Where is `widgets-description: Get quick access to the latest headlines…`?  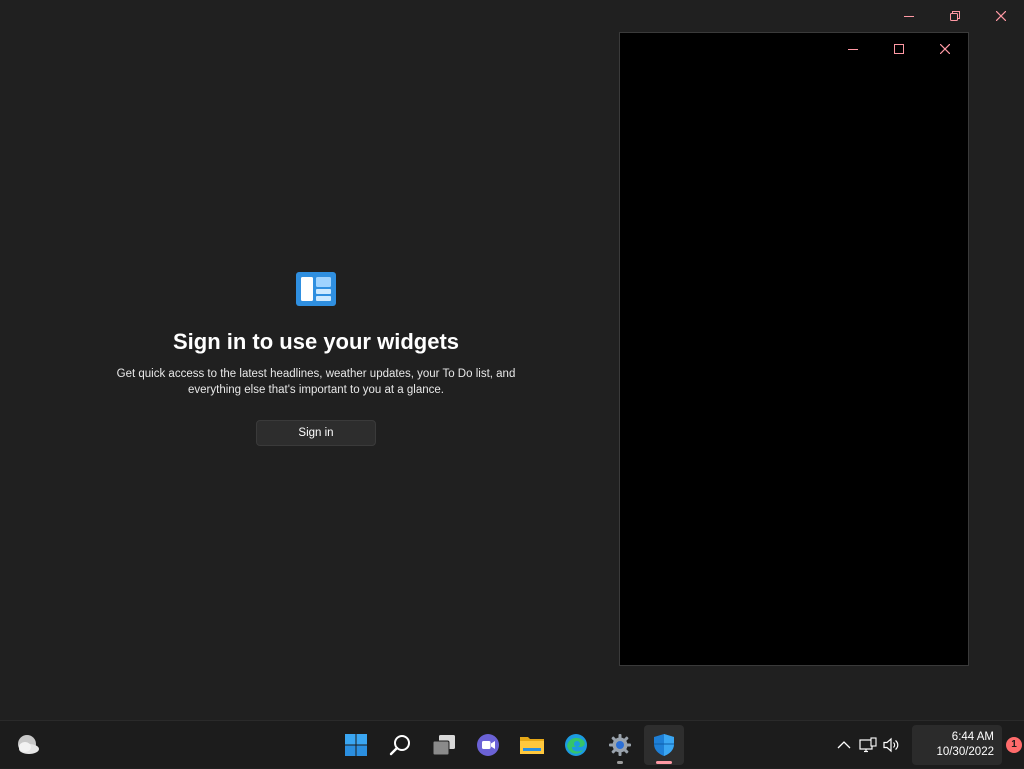
widgets-description: Get quick access to the latest headlines… is located at coordinates (316, 382).